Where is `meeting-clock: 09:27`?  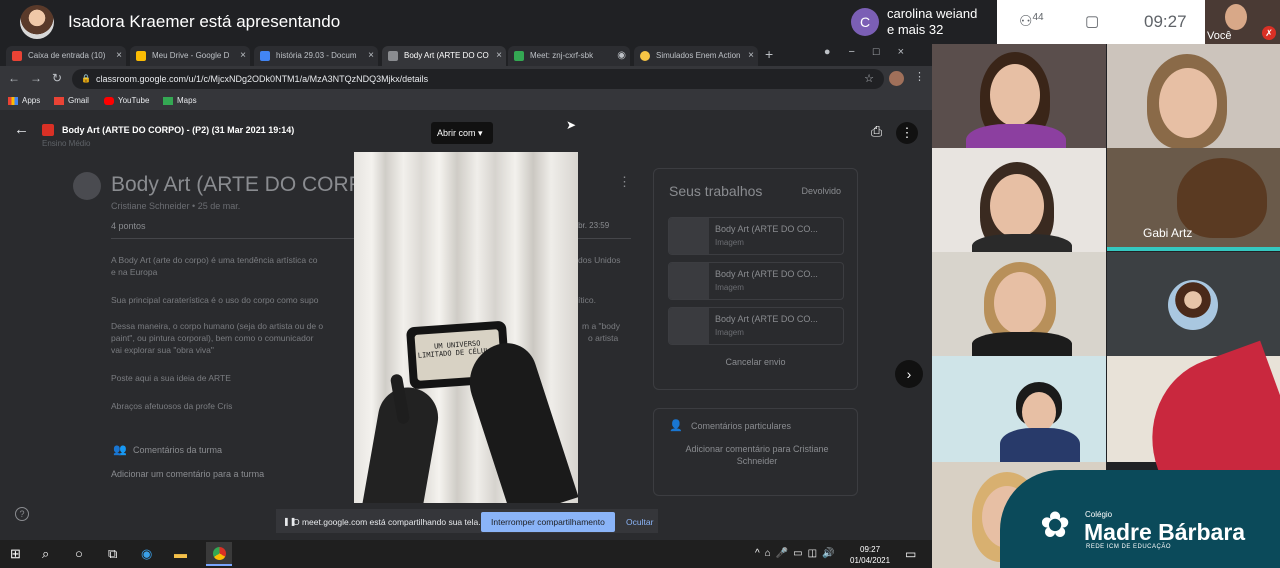
meeting-clock: 09:27 is located at coordinates (1165, 21).